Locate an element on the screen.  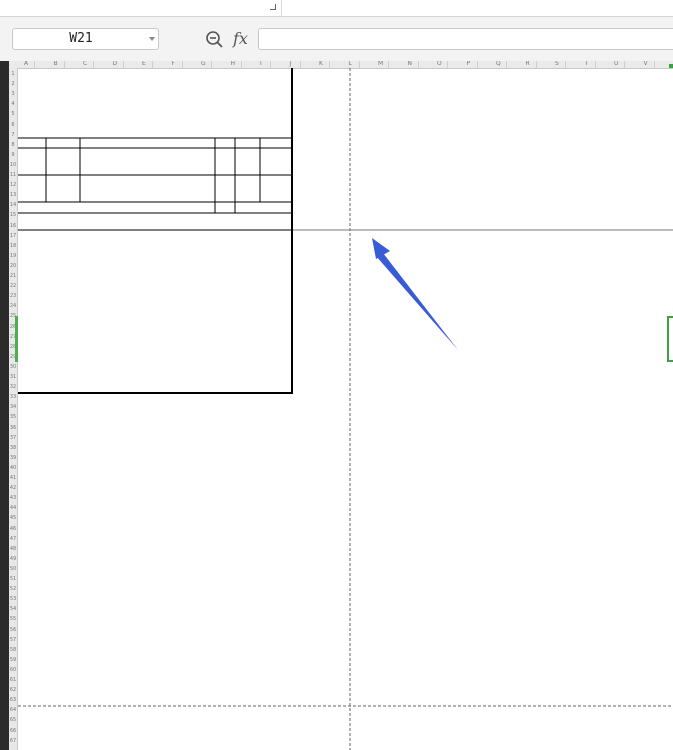
selection-marker-left is located at coordinates (16, 339).